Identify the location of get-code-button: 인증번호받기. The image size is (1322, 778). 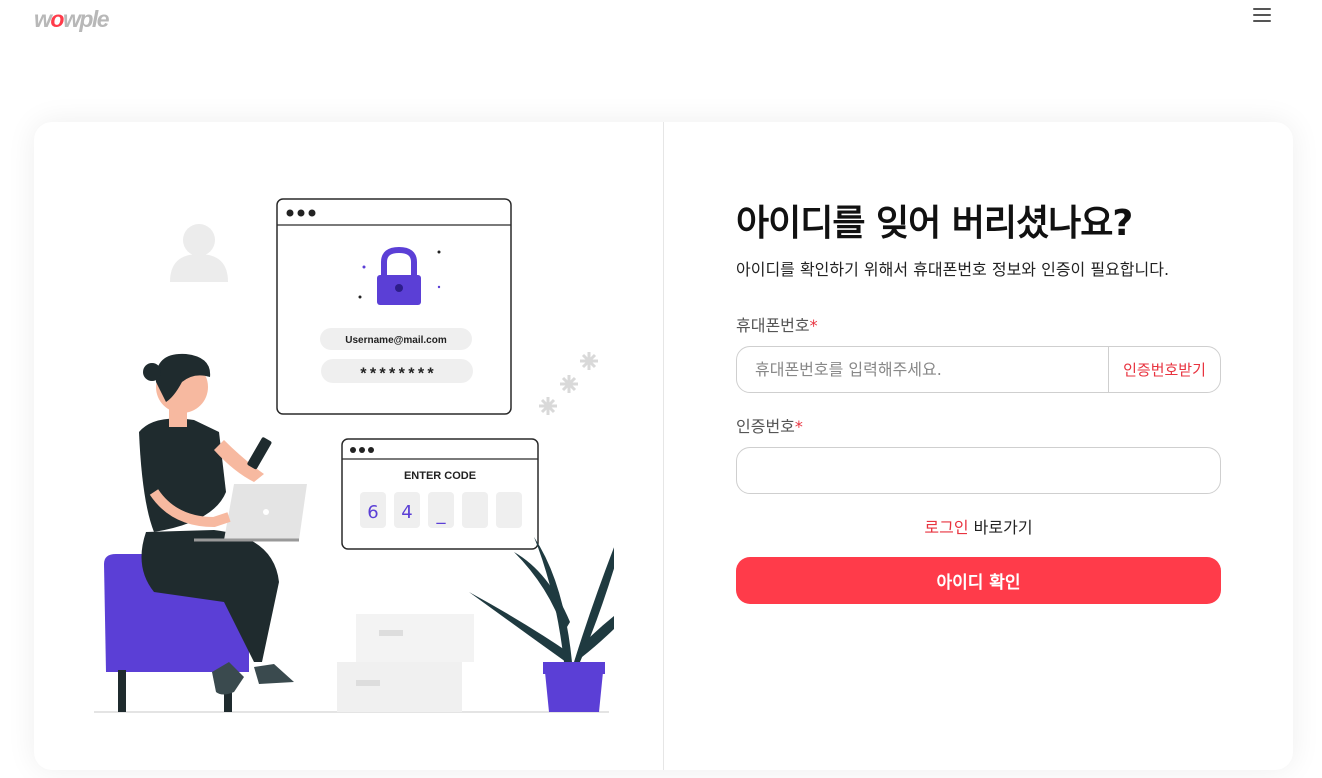
(1164, 369).